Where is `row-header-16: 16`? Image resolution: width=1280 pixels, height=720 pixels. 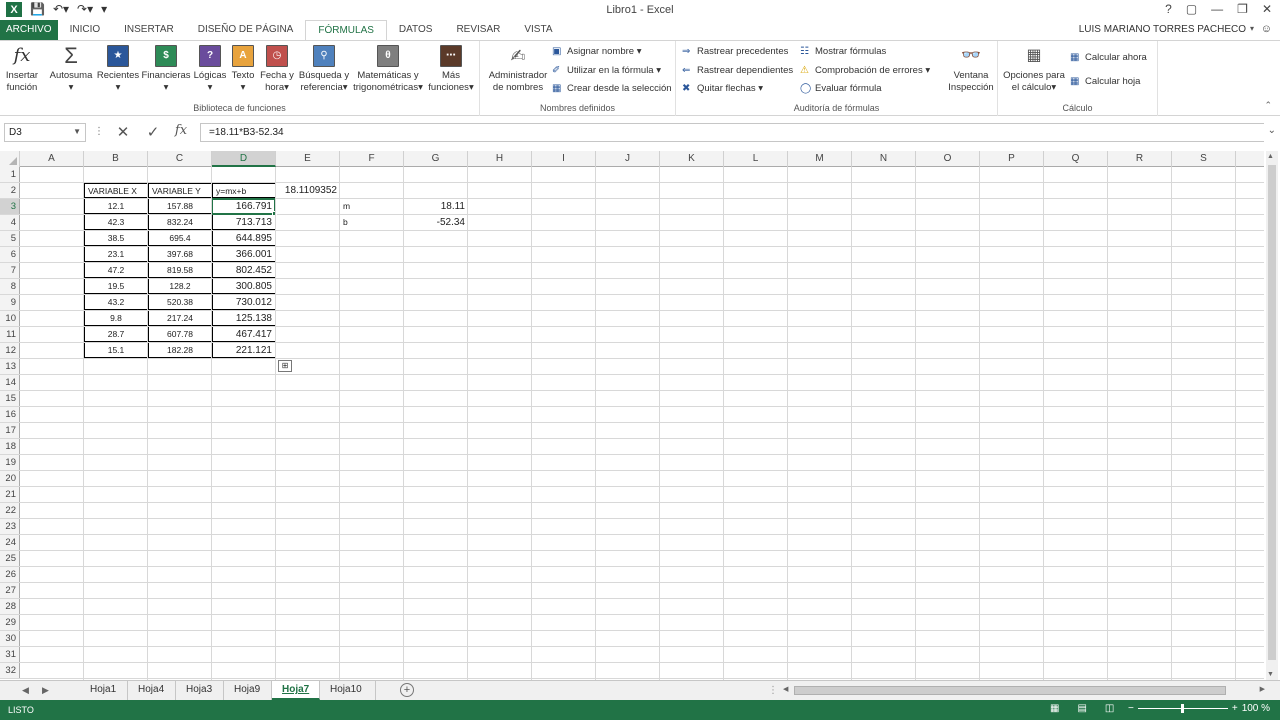
row-header-16: 16 is located at coordinates (10, 414).